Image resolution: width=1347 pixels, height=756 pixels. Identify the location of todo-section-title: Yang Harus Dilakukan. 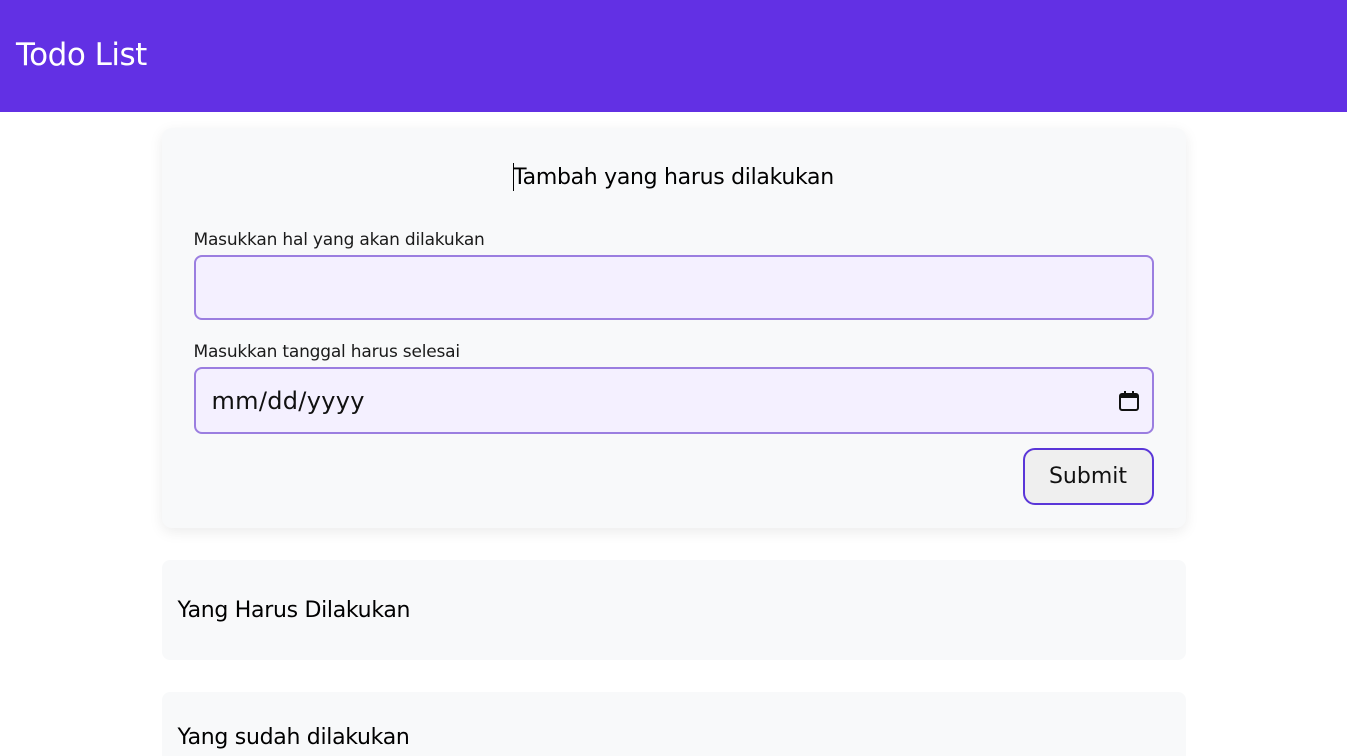
(294, 610).